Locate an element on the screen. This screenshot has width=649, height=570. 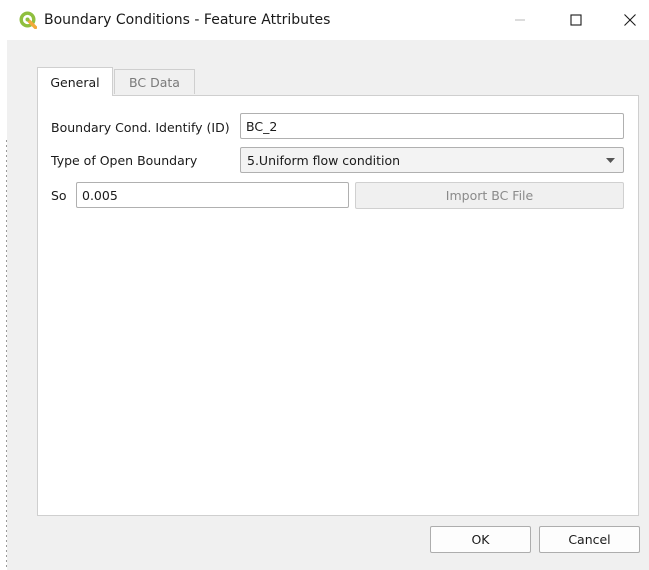
type-label: Type of Open Boundary is located at coordinates (124, 160).